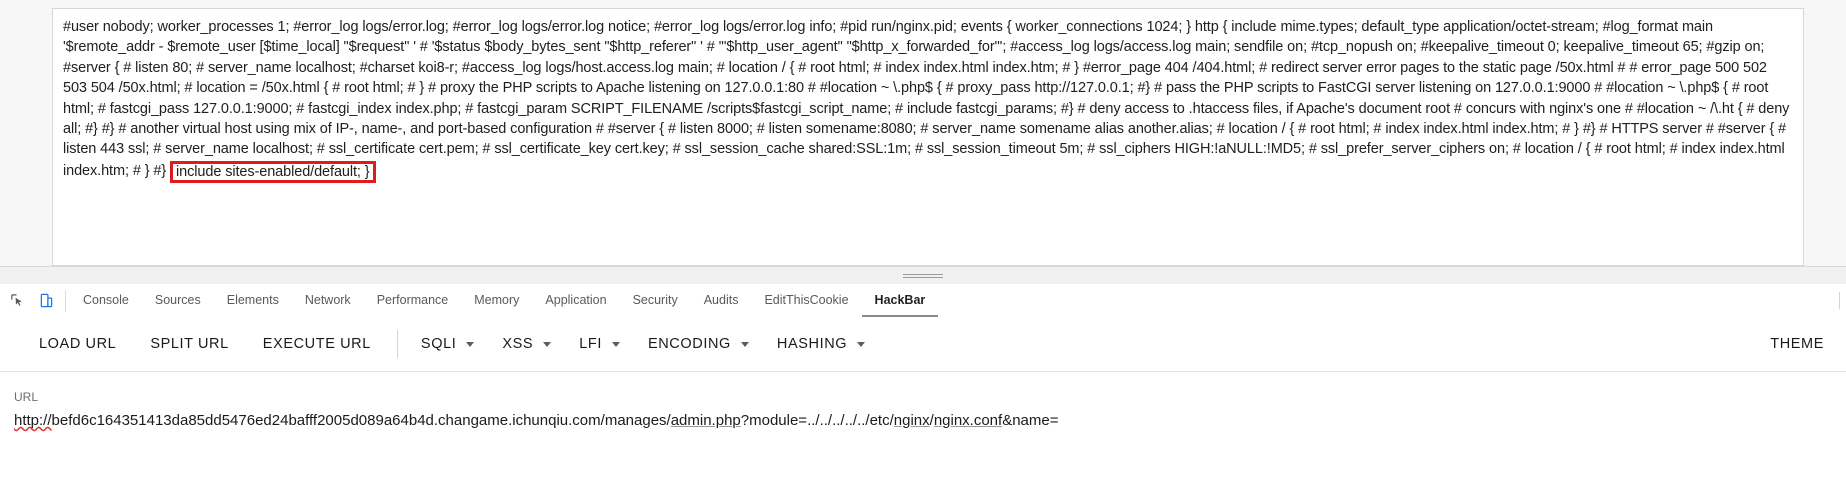 The height and width of the screenshot is (504, 1846). What do you see at coordinates (590, 344) in the screenshot?
I see `lfi-menu-label: LFI` at bounding box center [590, 344].